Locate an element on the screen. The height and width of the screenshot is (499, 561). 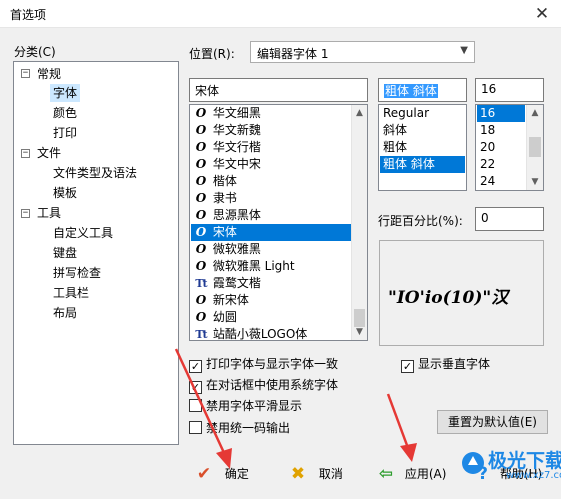
tree-item-print: 打印 is located at coordinates (65, 133).